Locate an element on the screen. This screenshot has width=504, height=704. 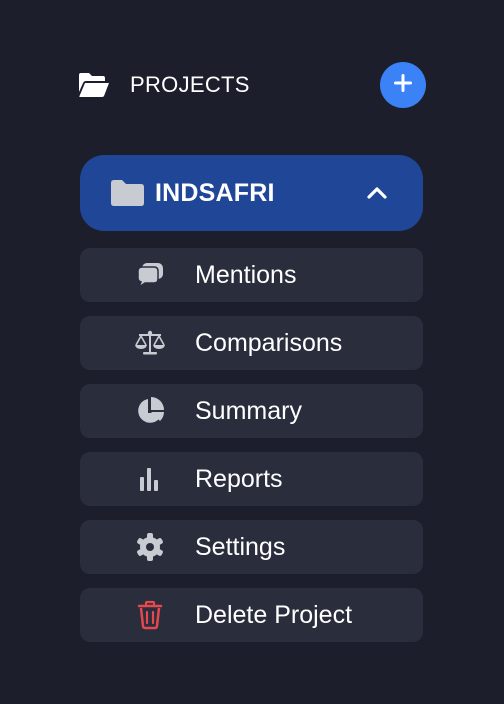
menu-item-delete-project: Delete Project is located at coordinates (251, 615).